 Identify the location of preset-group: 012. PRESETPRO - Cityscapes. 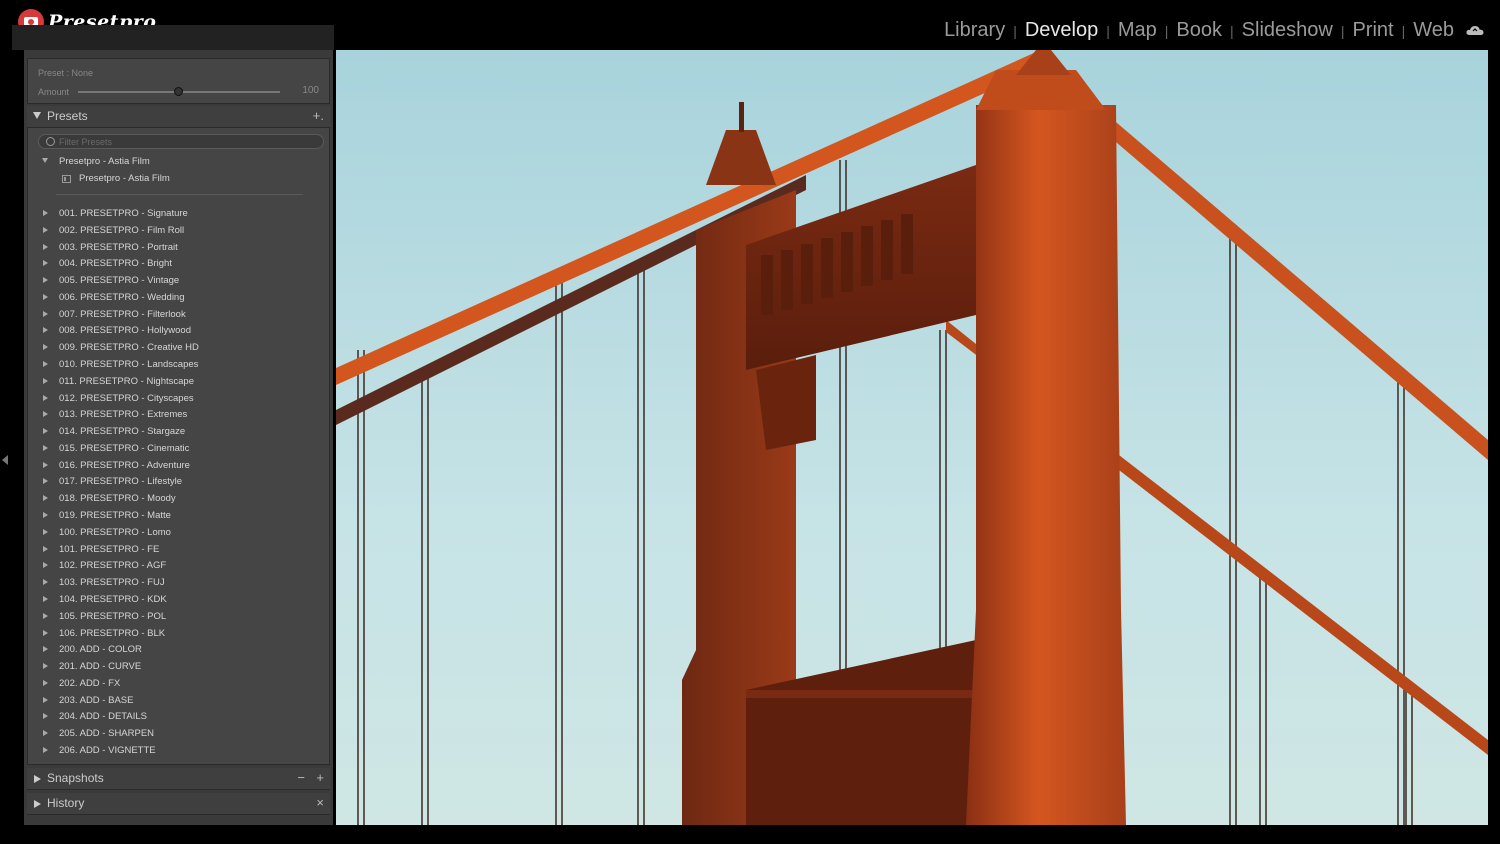
(126, 398).